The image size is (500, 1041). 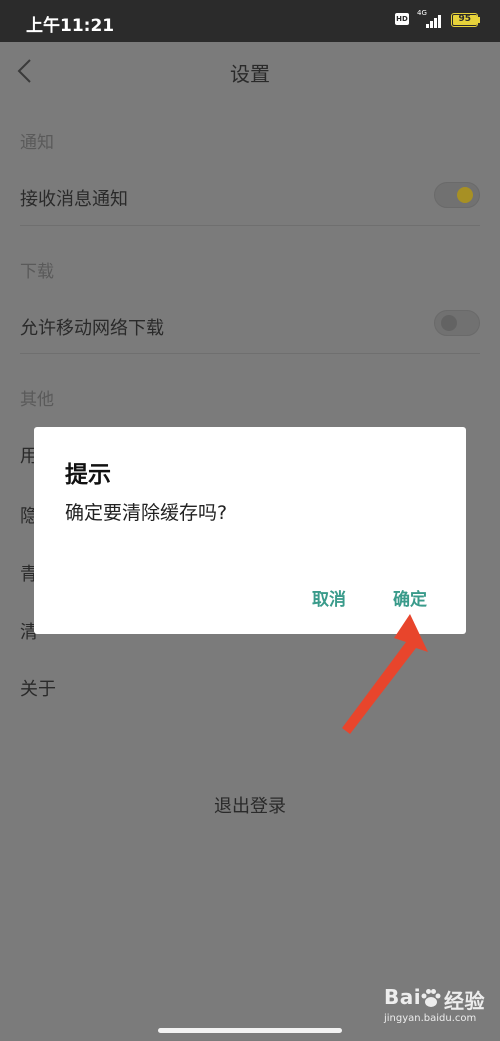 I want to click on section-other-title: 其他, so click(x=37, y=400).